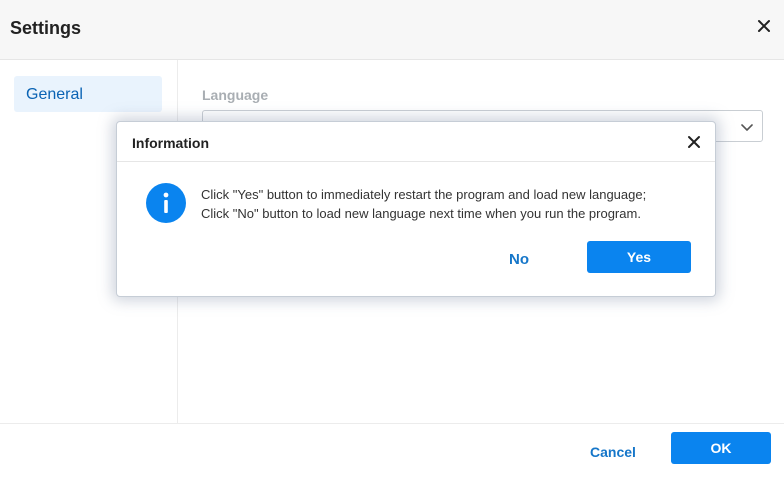 This screenshot has height=482, width=784. What do you see at coordinates (519, 260) in the screenshot?
I see `no-button: No` at bounding box center [519, 260].